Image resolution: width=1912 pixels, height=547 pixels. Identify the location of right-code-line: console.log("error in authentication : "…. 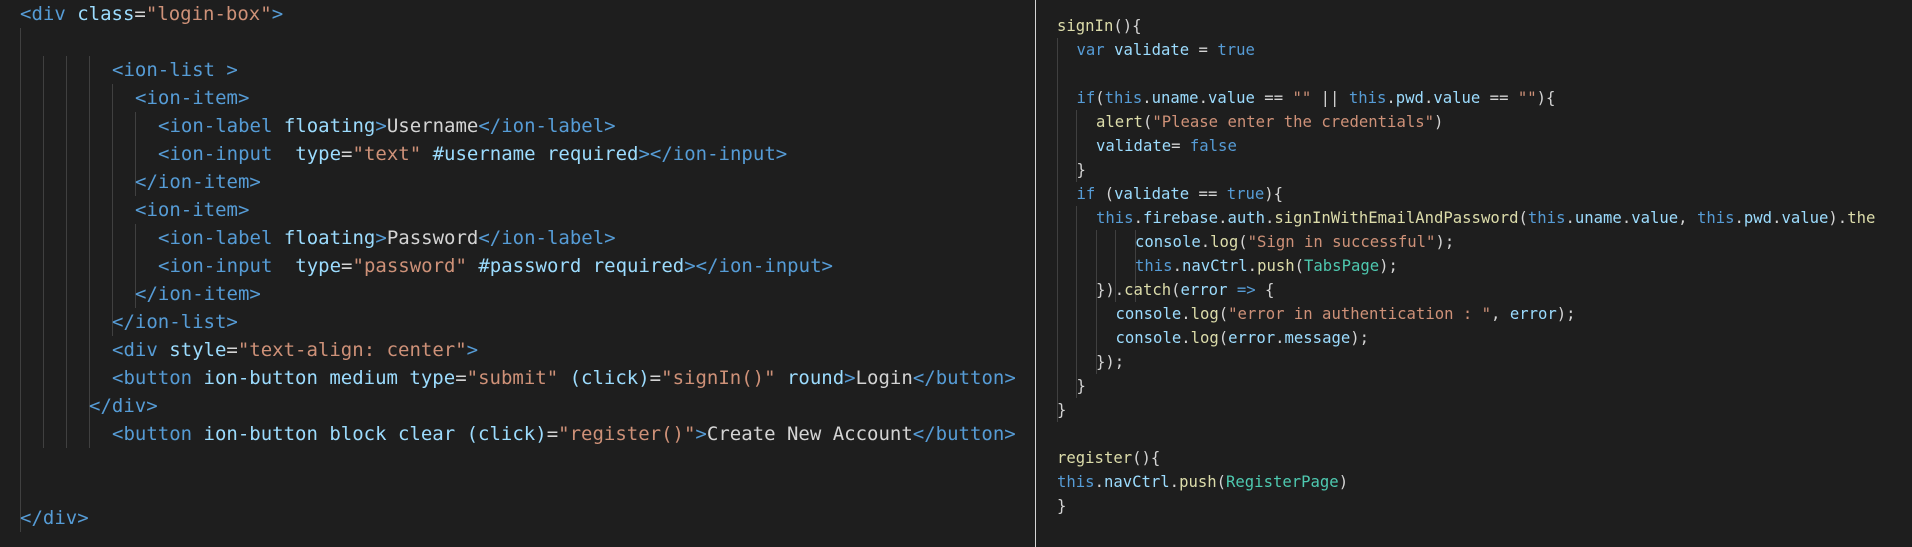
(1346, 314).